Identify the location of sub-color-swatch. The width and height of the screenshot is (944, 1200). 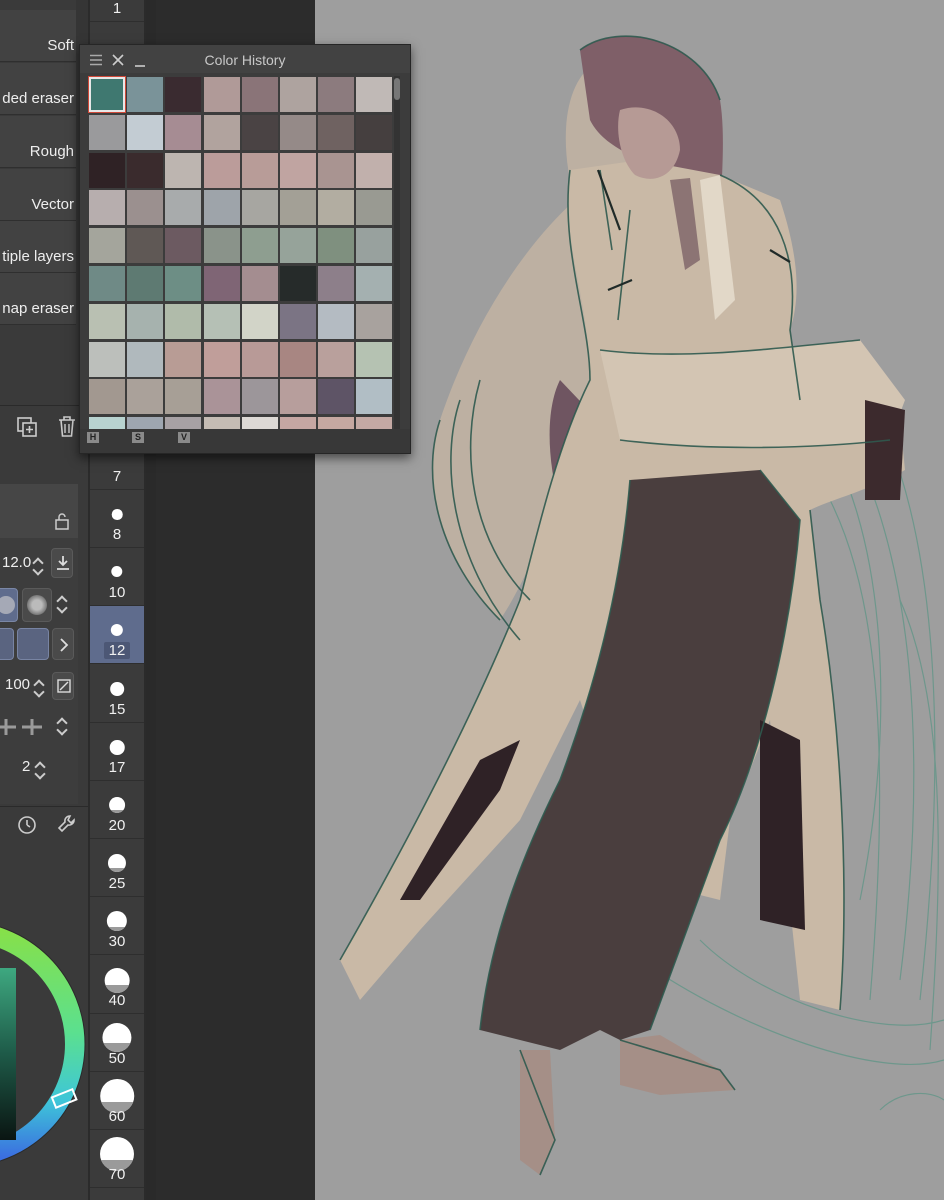
(33, 644).